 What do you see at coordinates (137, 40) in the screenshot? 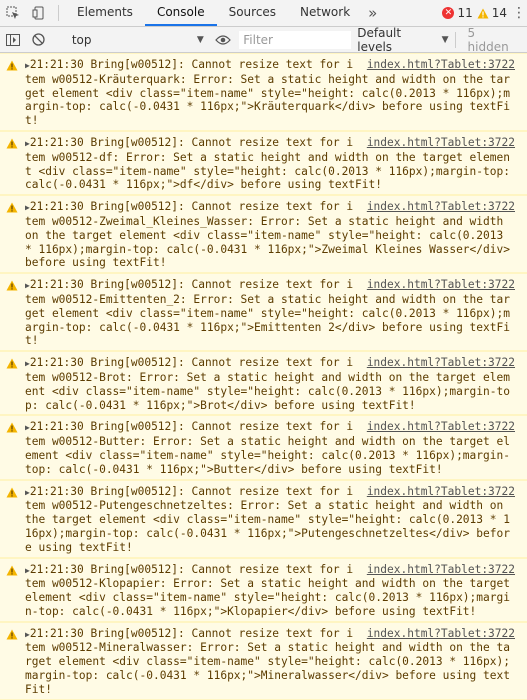
I see `context-selector: top ▼` at bounding box center [137, 40].